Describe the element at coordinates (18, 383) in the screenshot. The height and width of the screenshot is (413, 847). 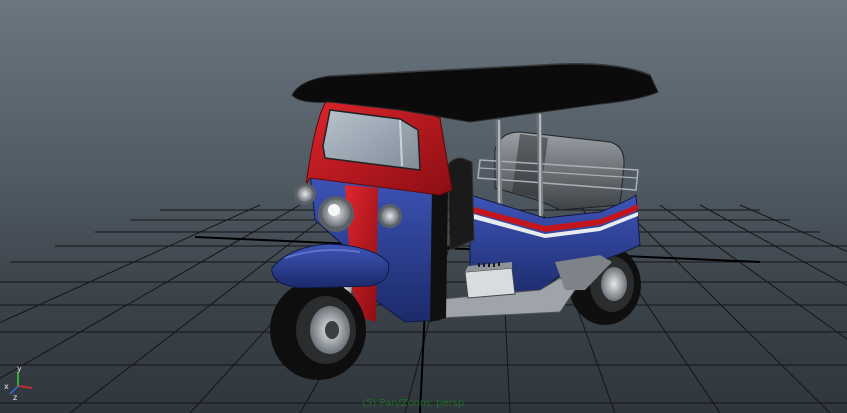
I see `axis-gizmo-icon: y x z` at that location.